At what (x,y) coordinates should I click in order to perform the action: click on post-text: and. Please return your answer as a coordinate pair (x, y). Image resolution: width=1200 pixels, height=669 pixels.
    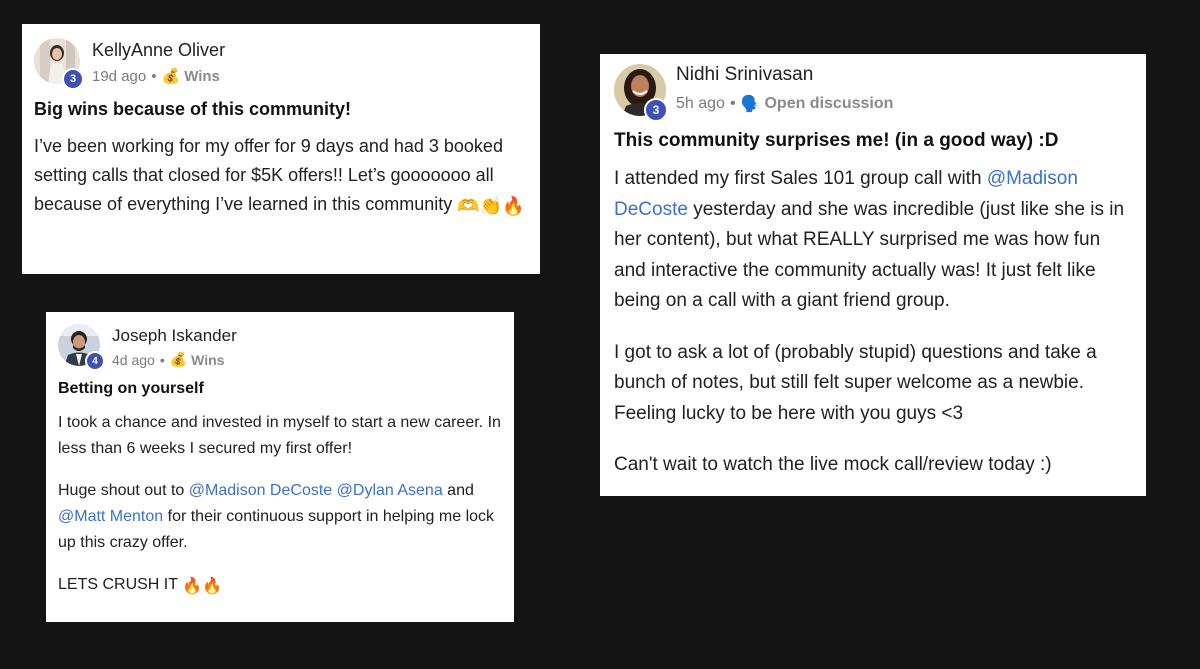
    Looking at the image, I should click on (458, 490).